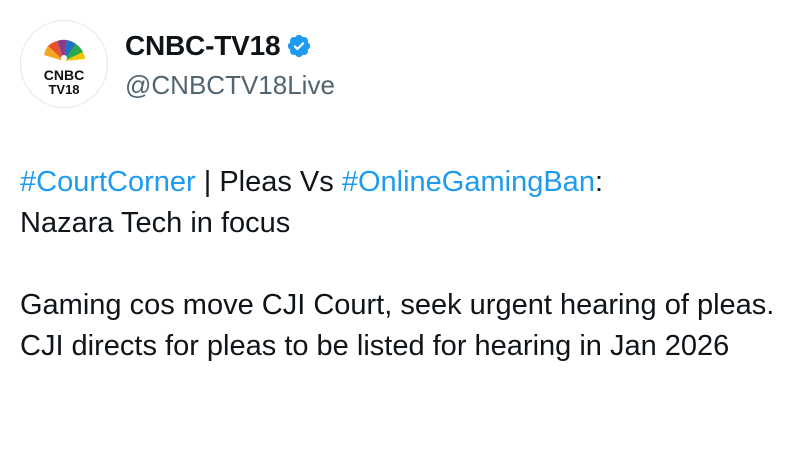 The image size is (800, 470). I want to click on author-display-name: CNBC-TV18, so click(218, 46).